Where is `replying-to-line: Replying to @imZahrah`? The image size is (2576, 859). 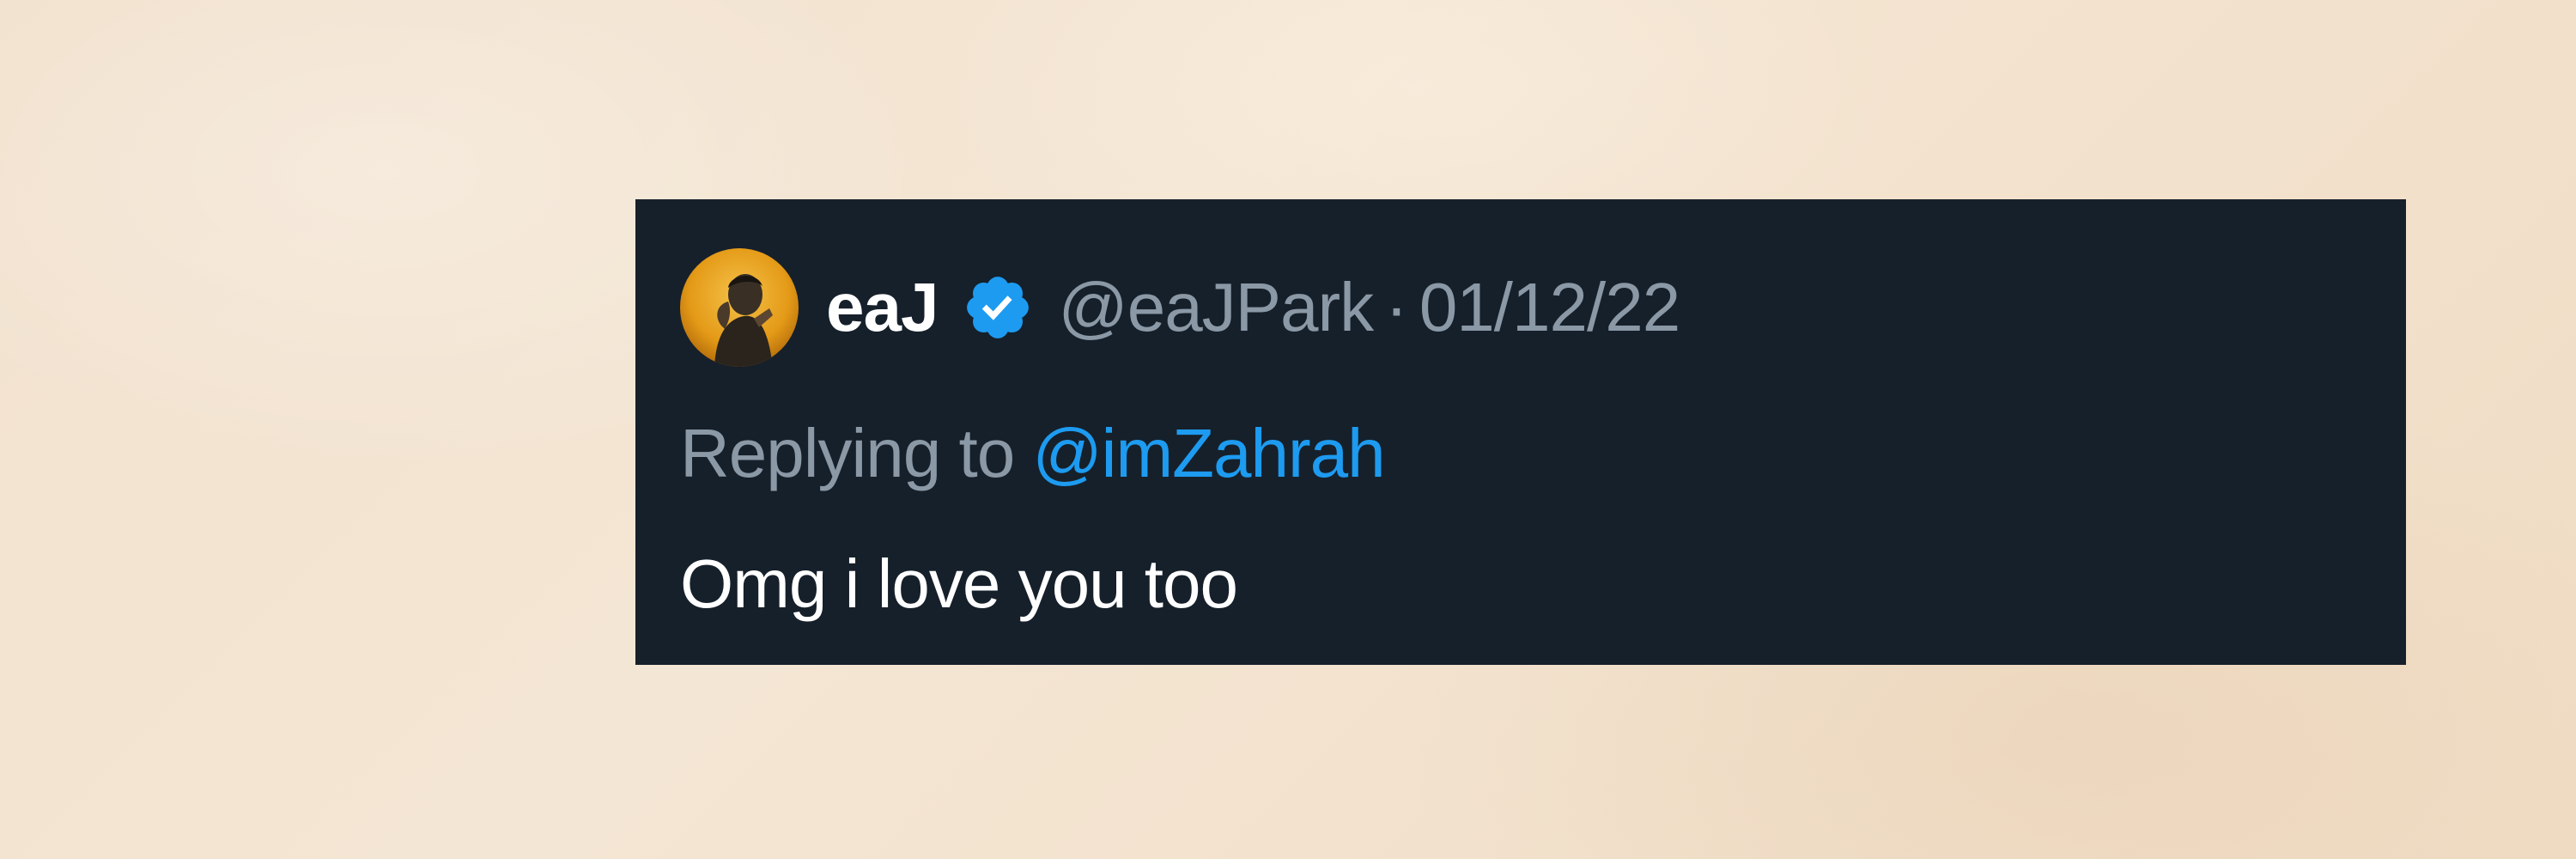
replying-to-line: Replying to @imZahrah is located at coordinates (1033, 454).